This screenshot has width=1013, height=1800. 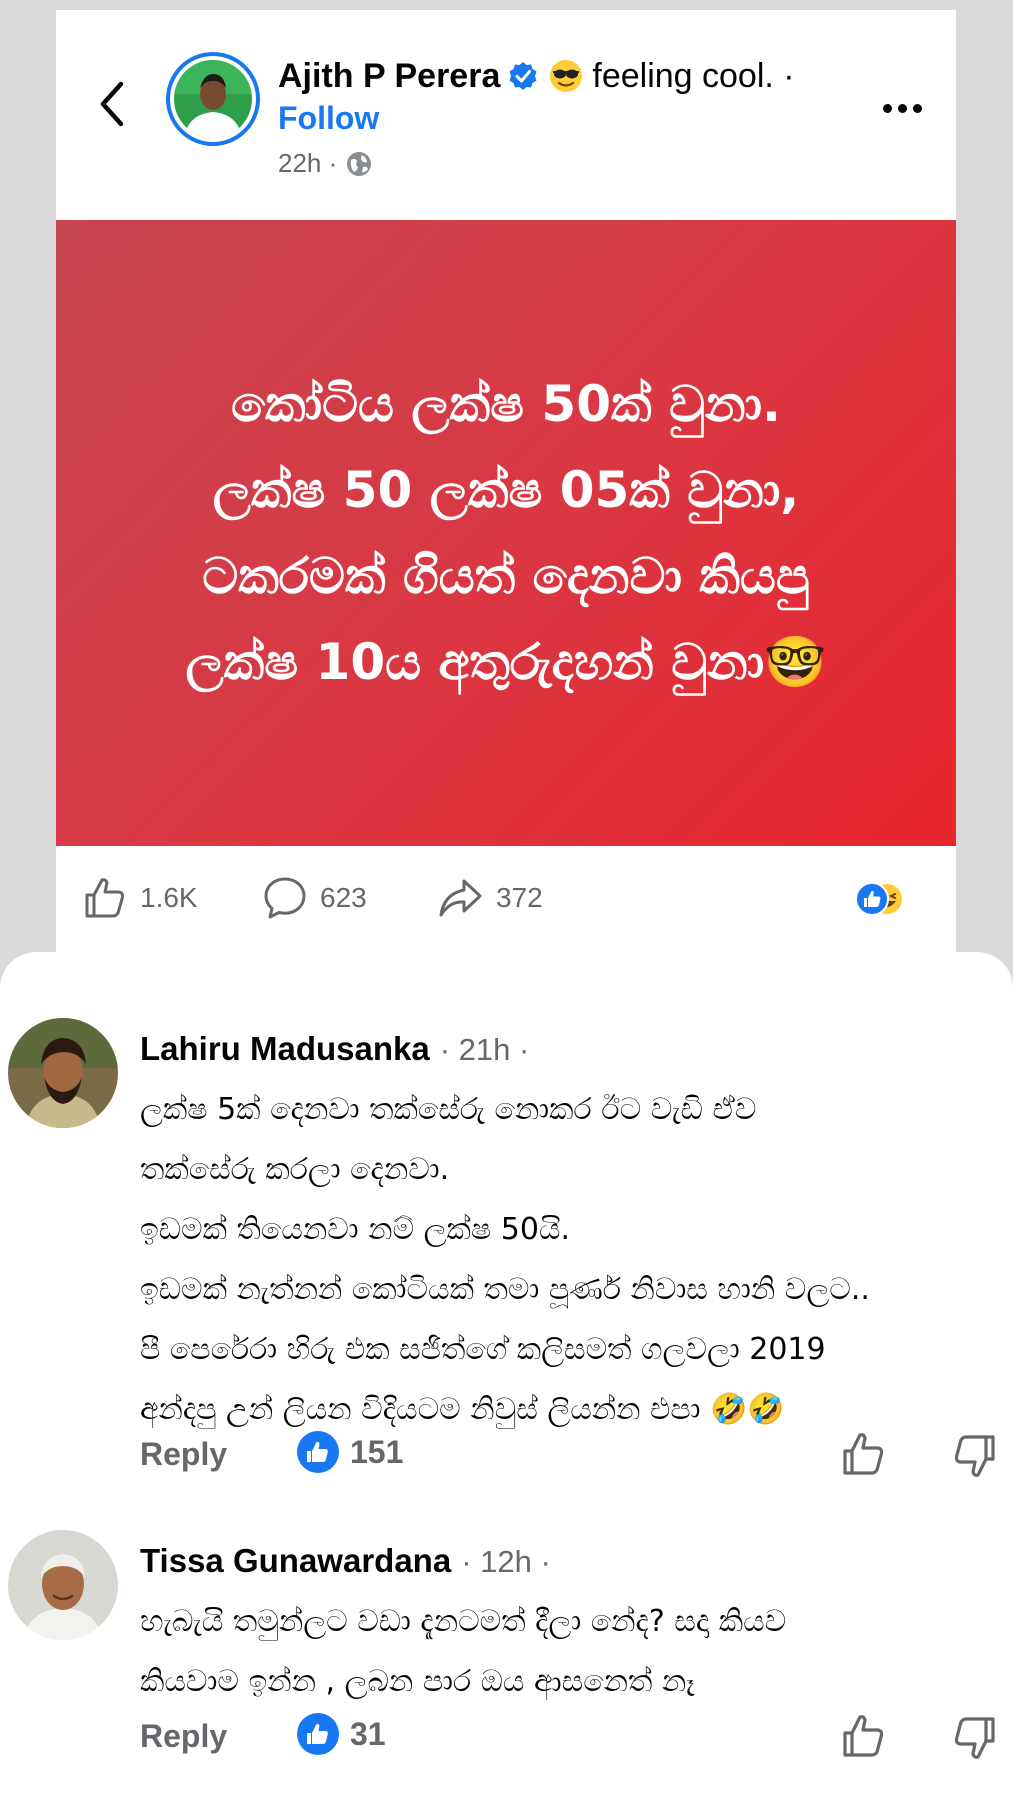 I want to click on comment-line: කියවාම ඉන්න , ලබන පාර ඔය ආසනෙත් නෑ, so click(x=417, y=1681).